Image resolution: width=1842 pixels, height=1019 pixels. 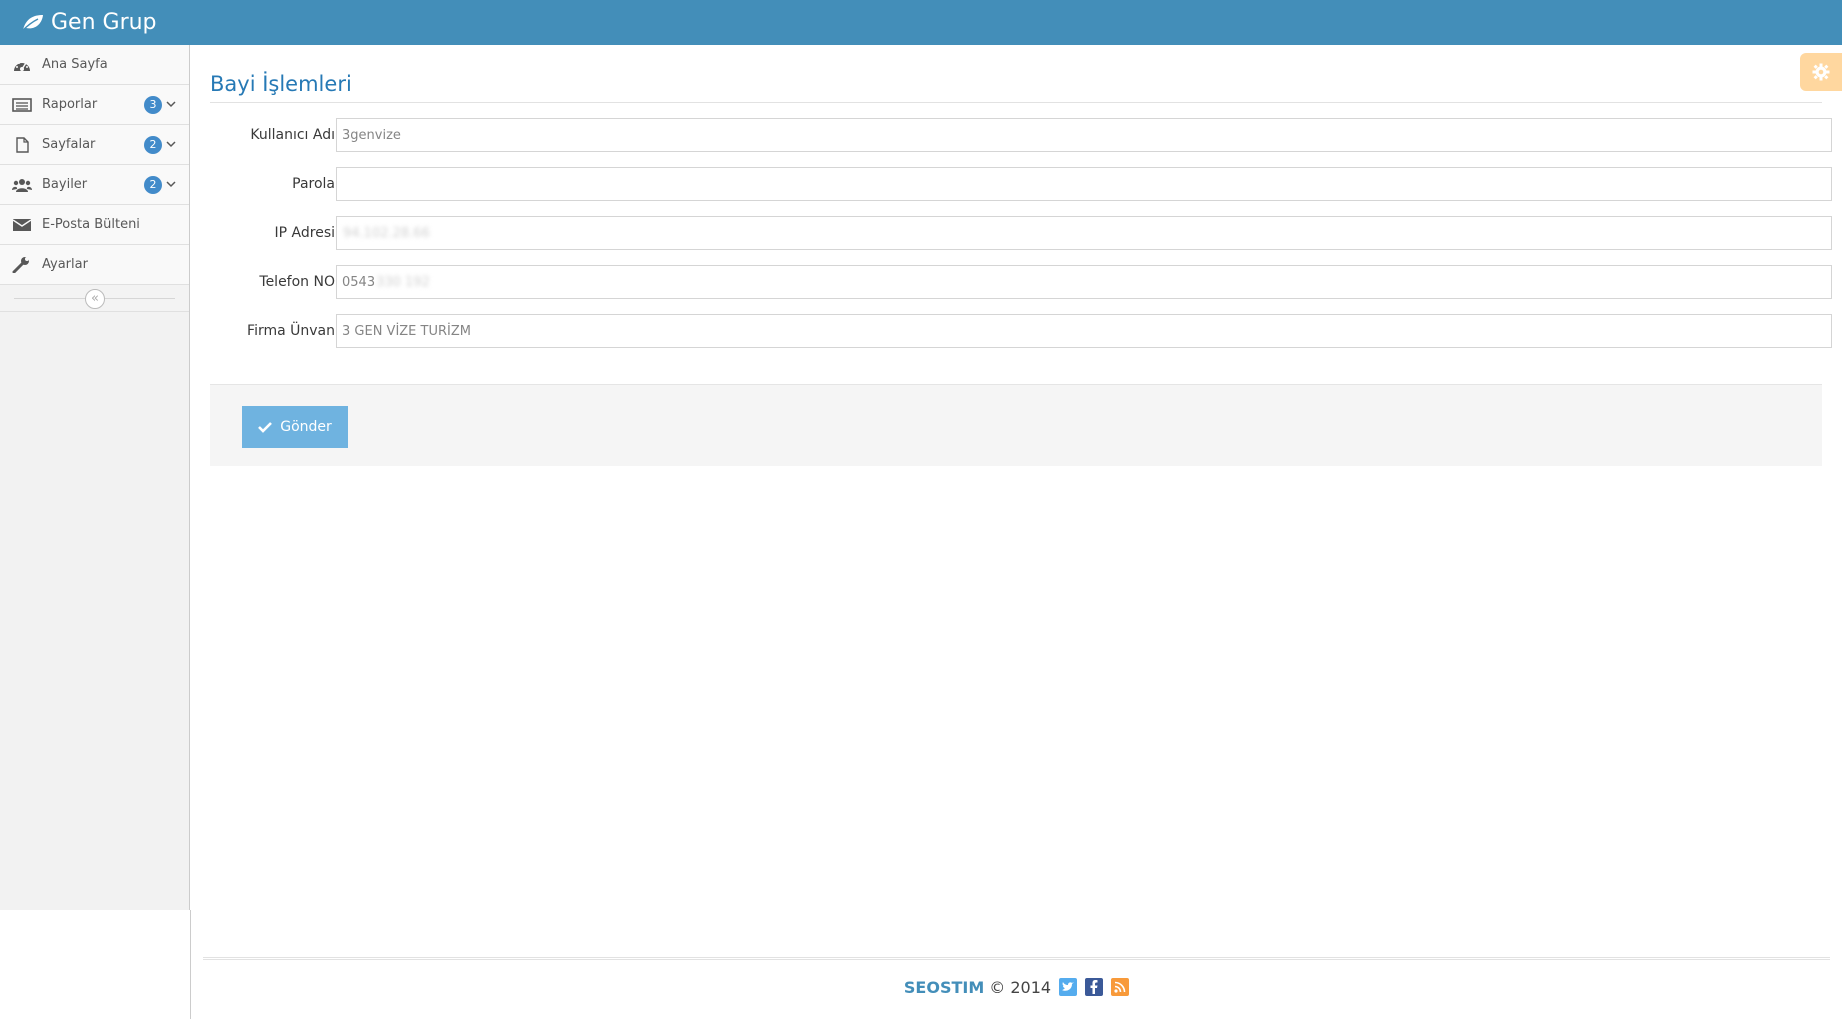 What do you see at coordinates (1016, 102) in the screenshot?
I see `title-divider` at bounding box center [1016, 102].